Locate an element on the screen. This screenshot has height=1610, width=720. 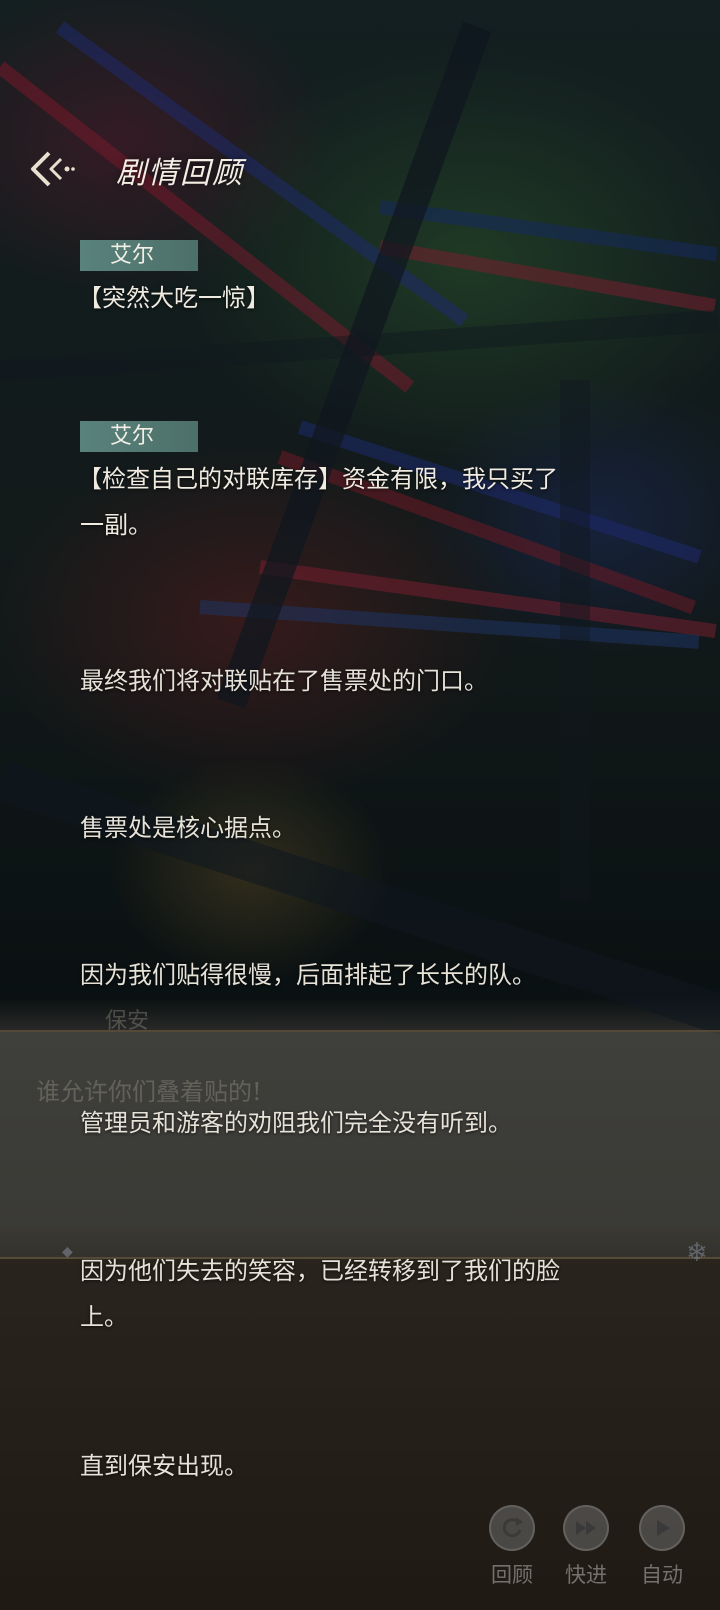
log-entry: 艾尔 【突然大吃一惊】 is located at coordinates (364, 280).